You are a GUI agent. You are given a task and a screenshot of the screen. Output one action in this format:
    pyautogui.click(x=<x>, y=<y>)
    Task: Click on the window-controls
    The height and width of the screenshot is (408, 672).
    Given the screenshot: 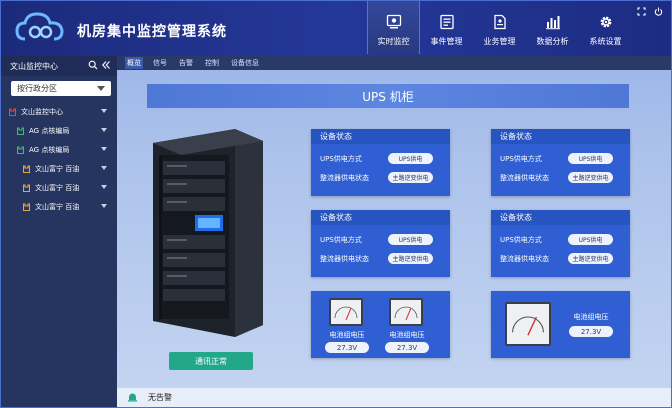 What is the action you would take?
    pyautogui.click(x=650, y=11)
    